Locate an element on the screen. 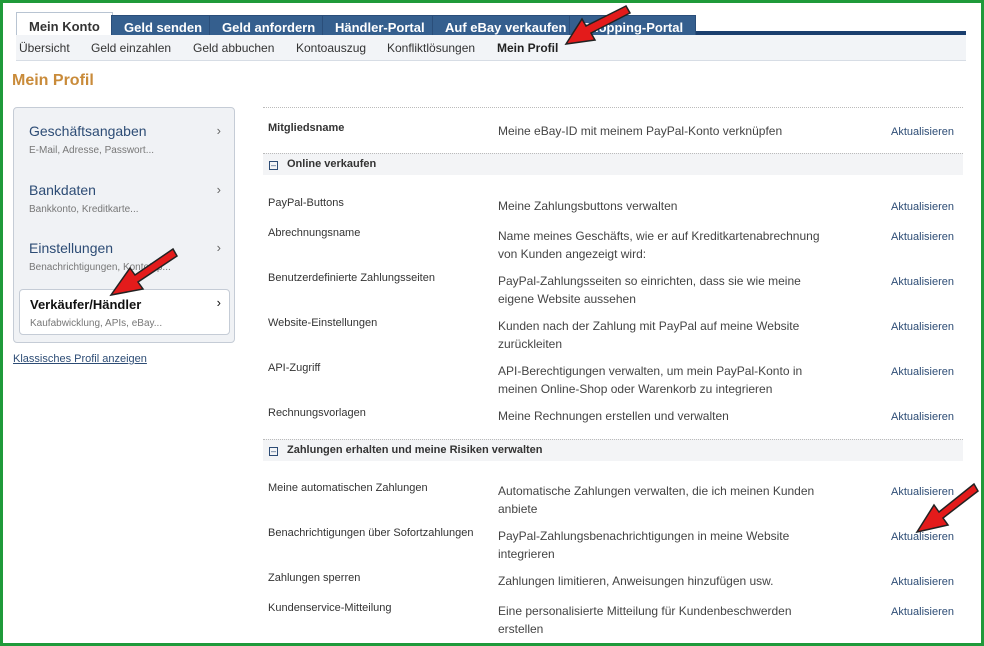 The width and height of the screenshot is (984, 646). sidebar-item-title: Verkäufer/Händler is located at coordinates (86, 304).